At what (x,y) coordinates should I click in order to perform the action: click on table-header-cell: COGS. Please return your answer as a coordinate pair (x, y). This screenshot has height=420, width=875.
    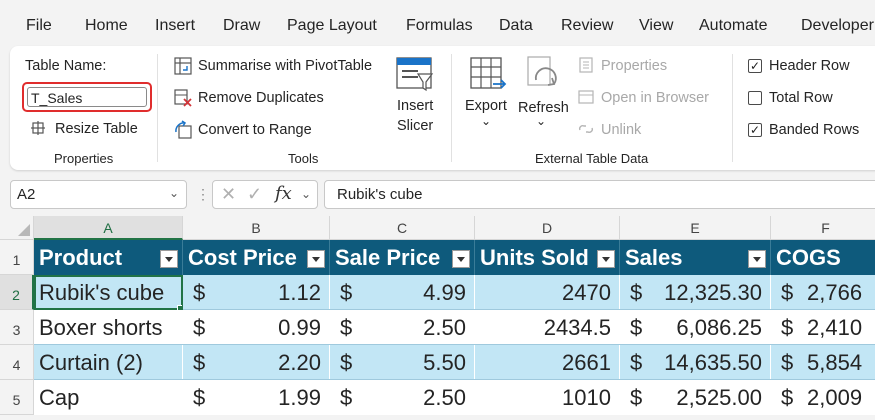
    Looking at the image, I should click on (823, 257).